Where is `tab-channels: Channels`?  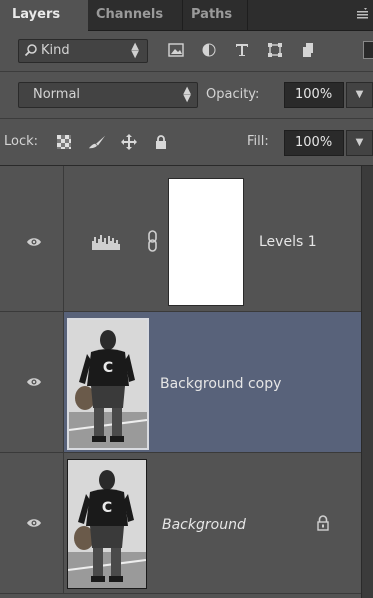
tab-channels: Channels is located at coordinates (135, 15).